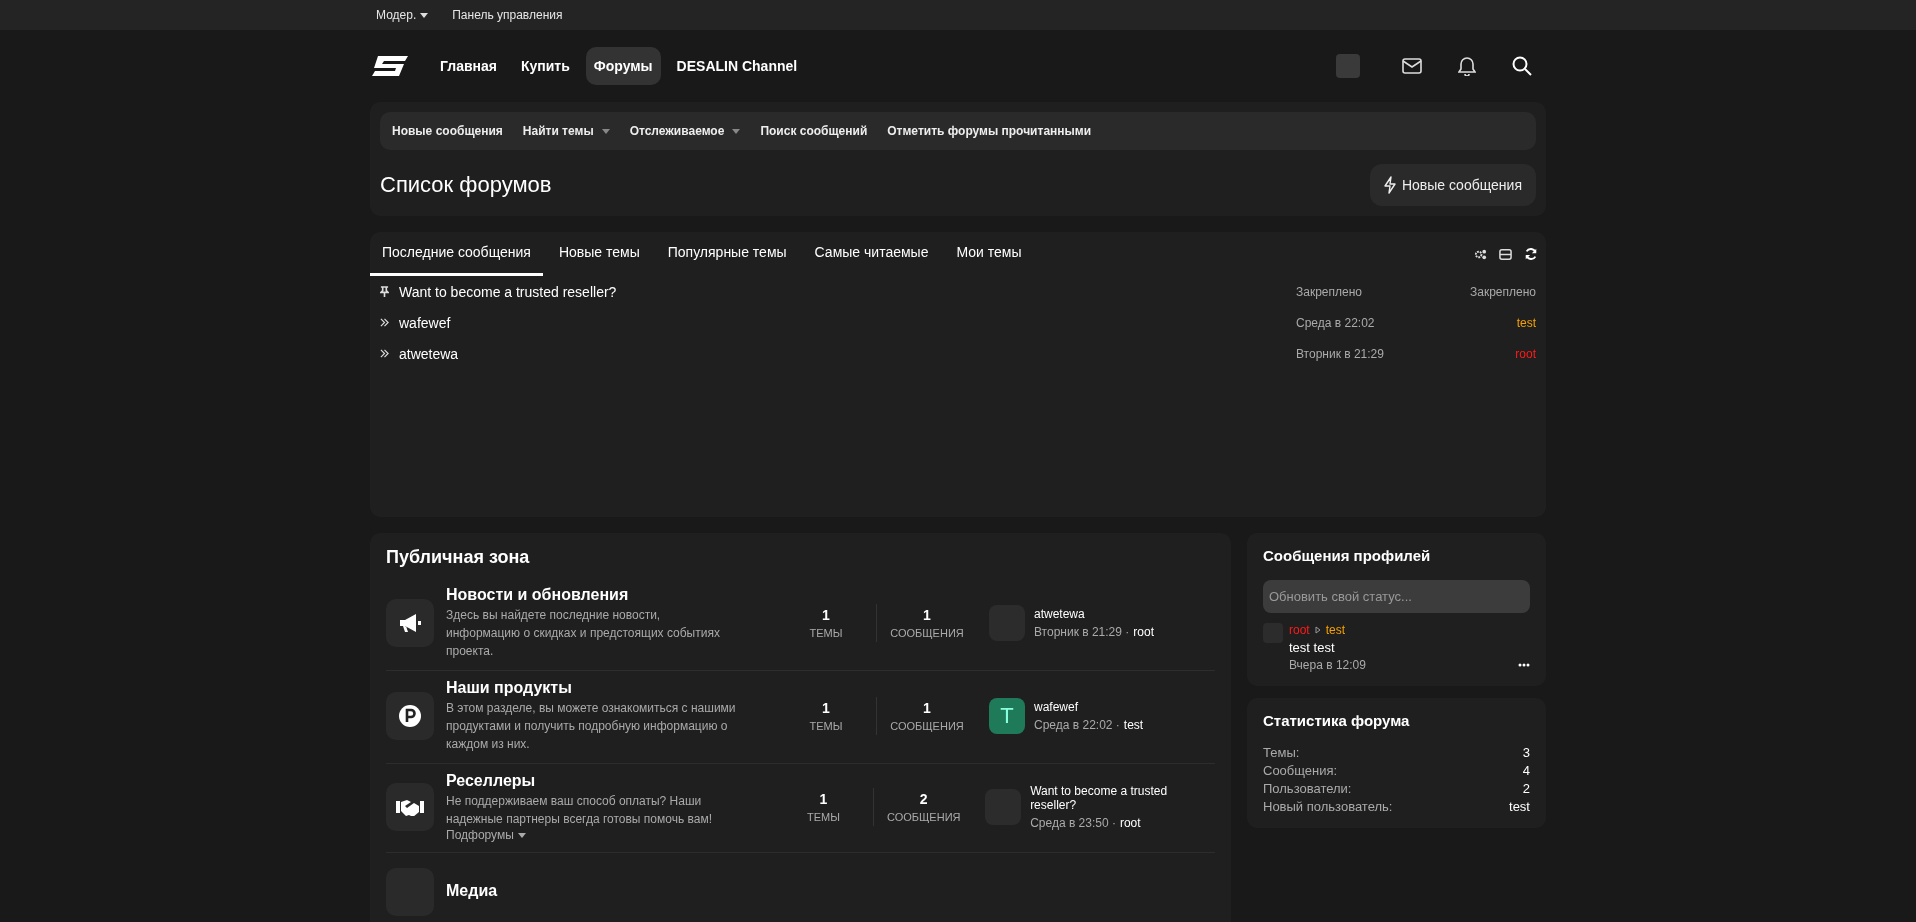 This screenshot has height=922, width=1916. What do you see at coordinates (989, 254) in the screenshot?
I see `tab: Мои темы` at bounding box center [989, 254].